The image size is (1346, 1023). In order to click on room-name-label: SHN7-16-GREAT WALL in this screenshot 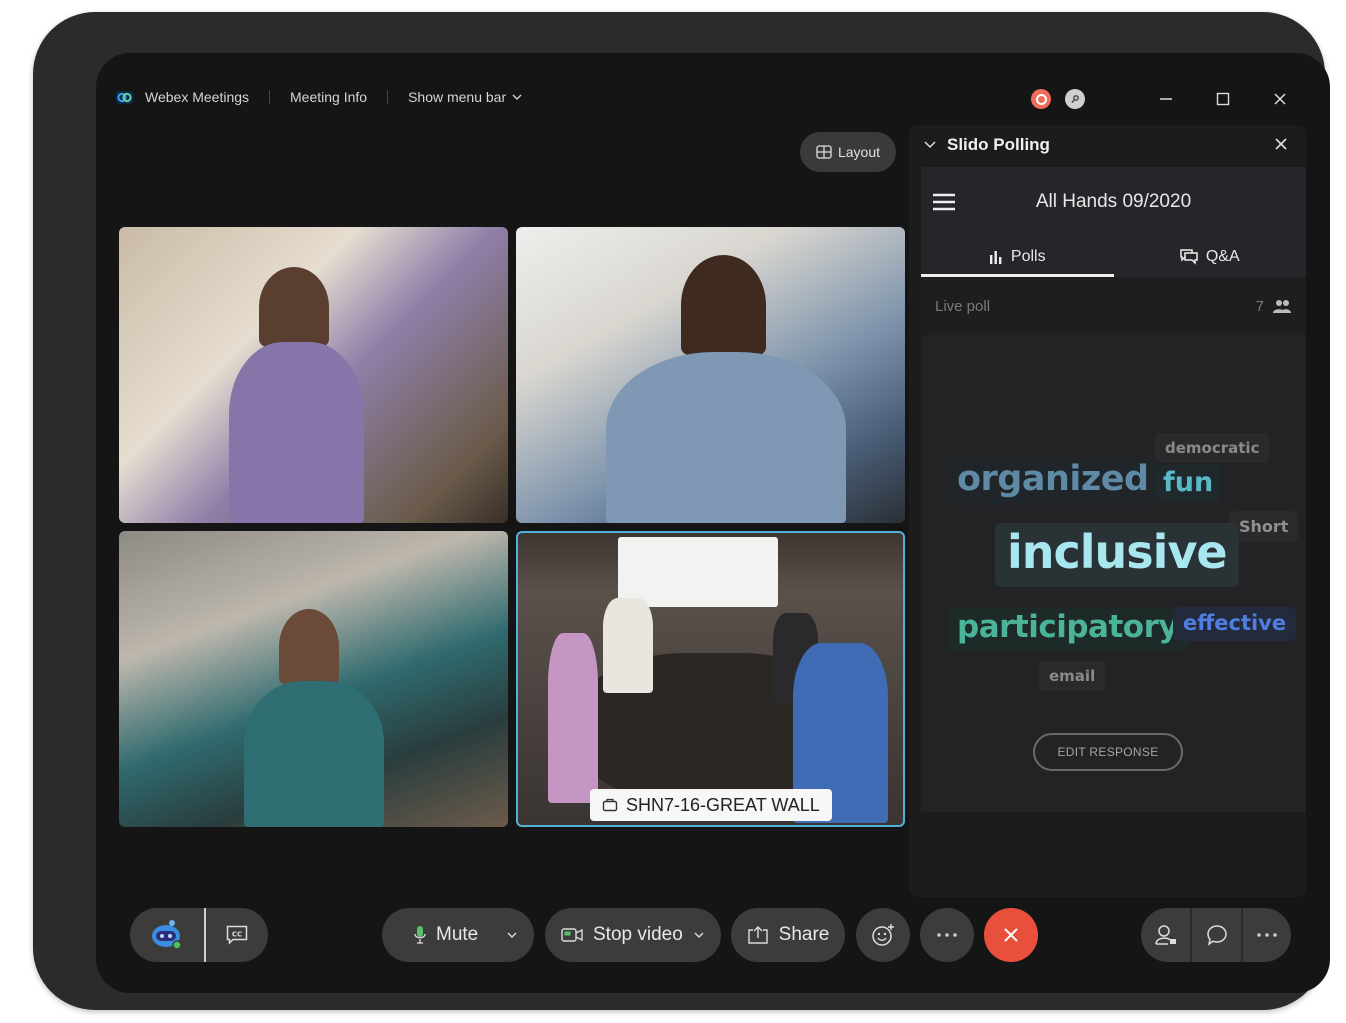, I will do `click(711, 805)`.